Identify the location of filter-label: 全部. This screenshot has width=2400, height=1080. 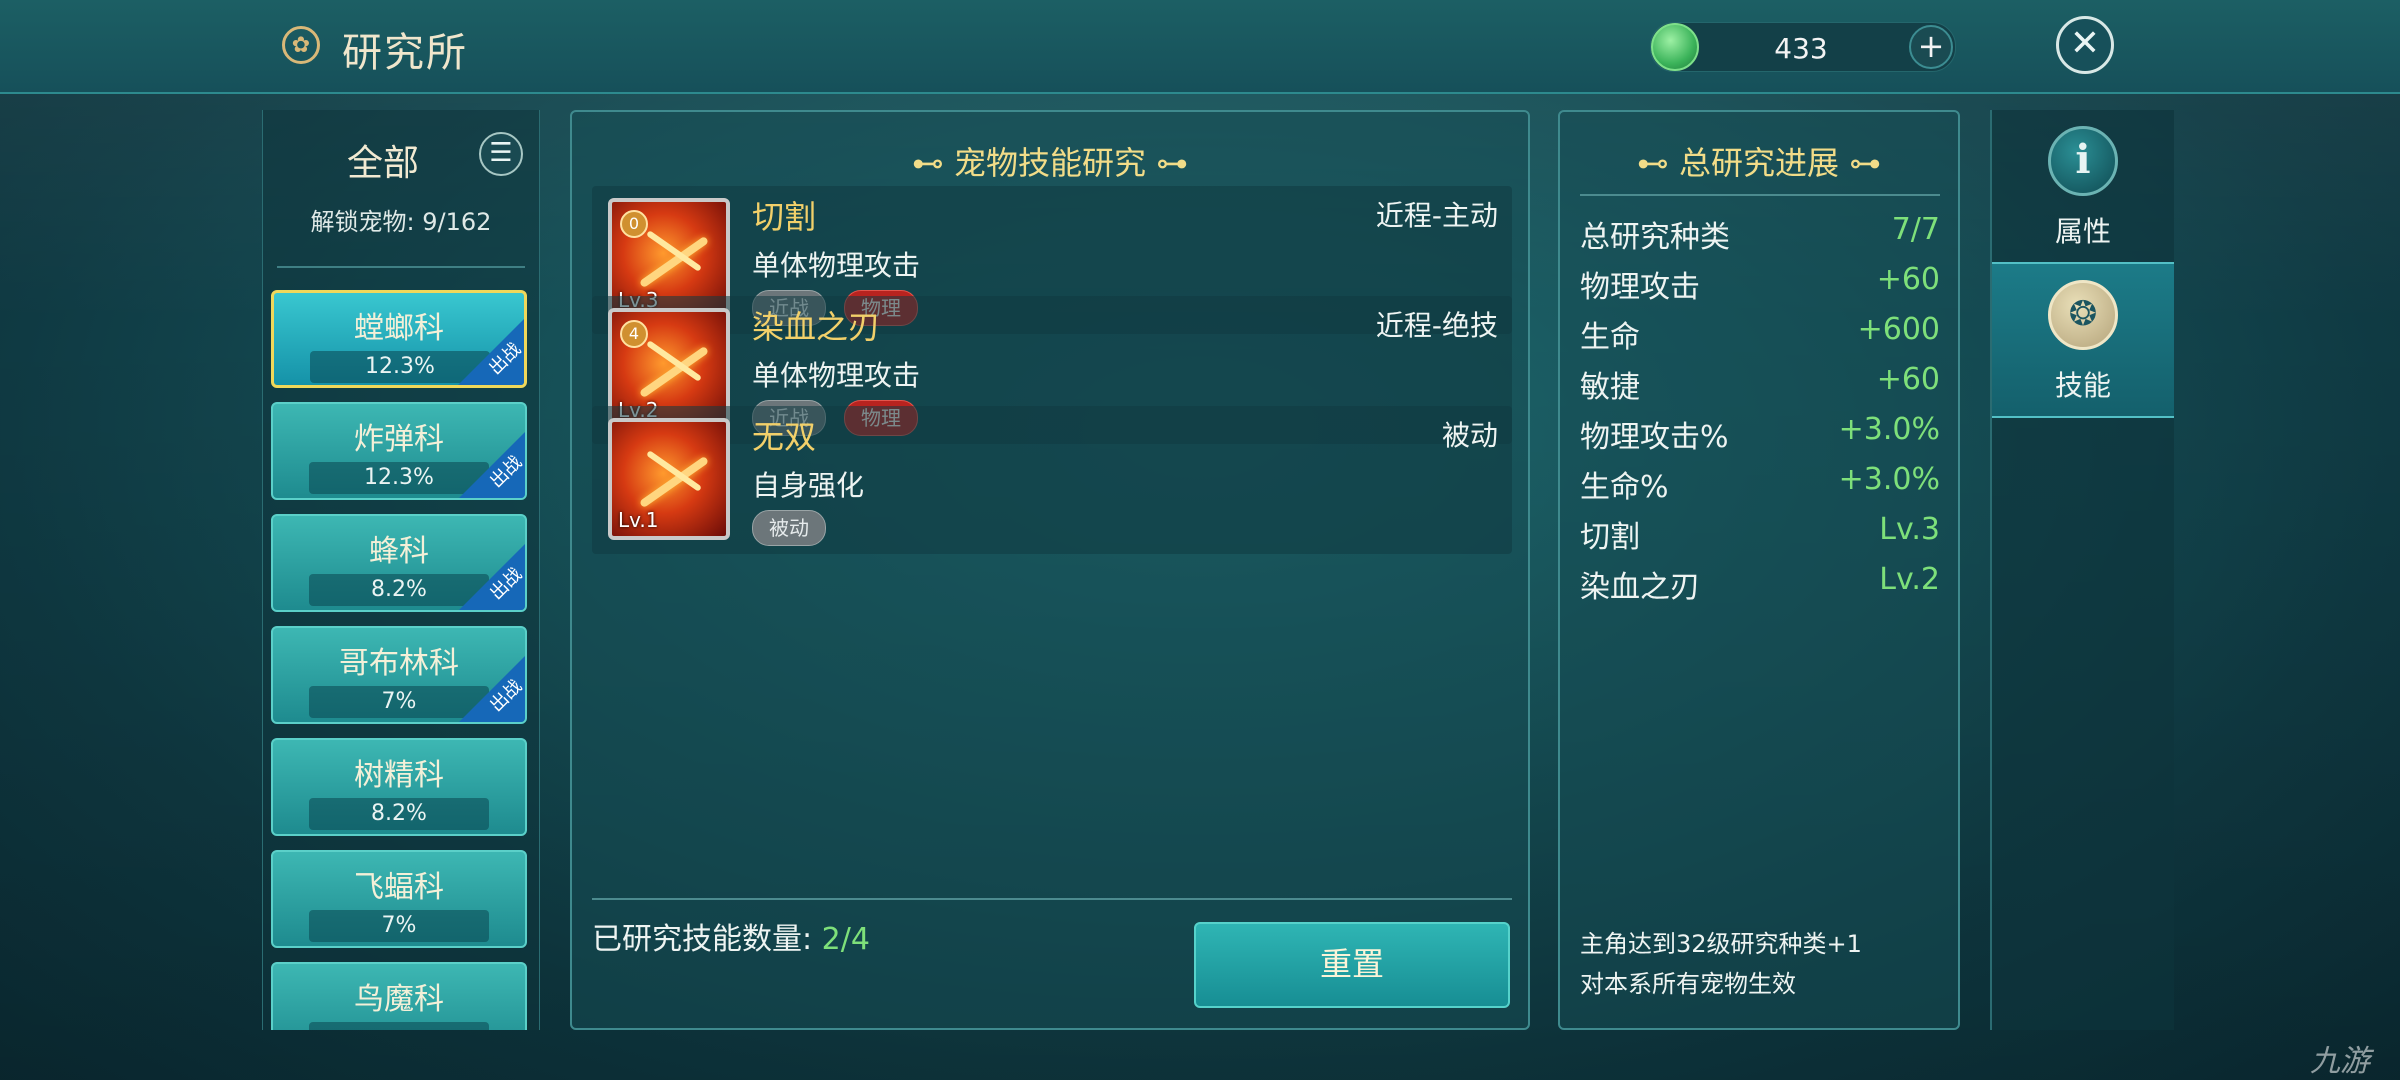
(383, 160).